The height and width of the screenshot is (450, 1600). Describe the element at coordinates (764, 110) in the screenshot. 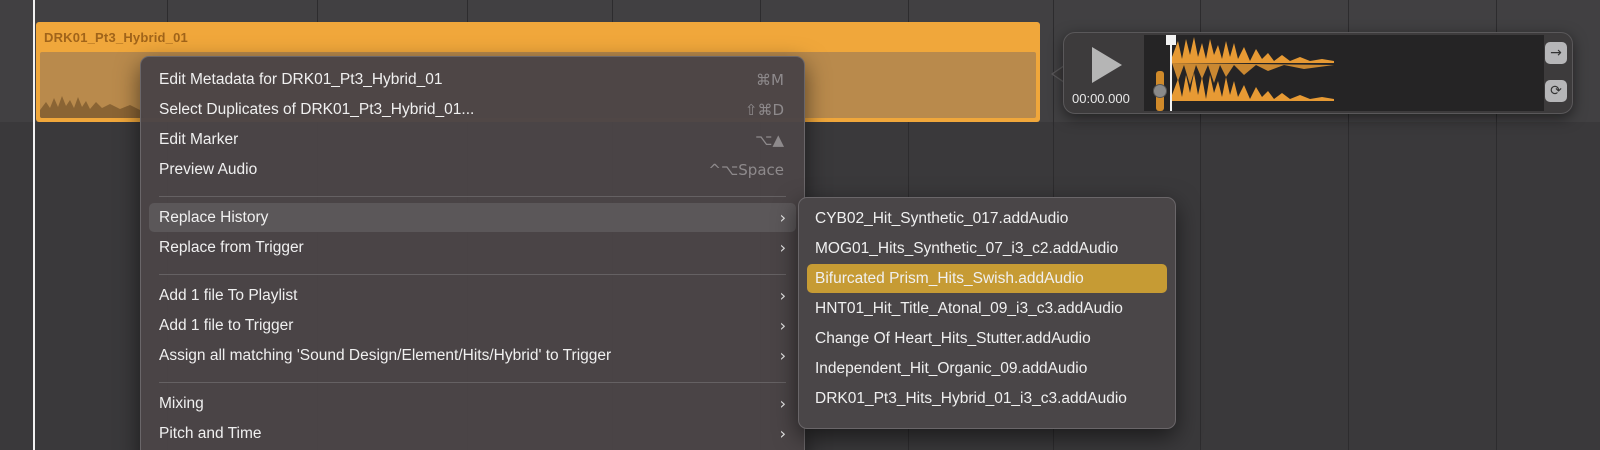

I see `menu-item-shortcut: ⇧⌘D` at that location.